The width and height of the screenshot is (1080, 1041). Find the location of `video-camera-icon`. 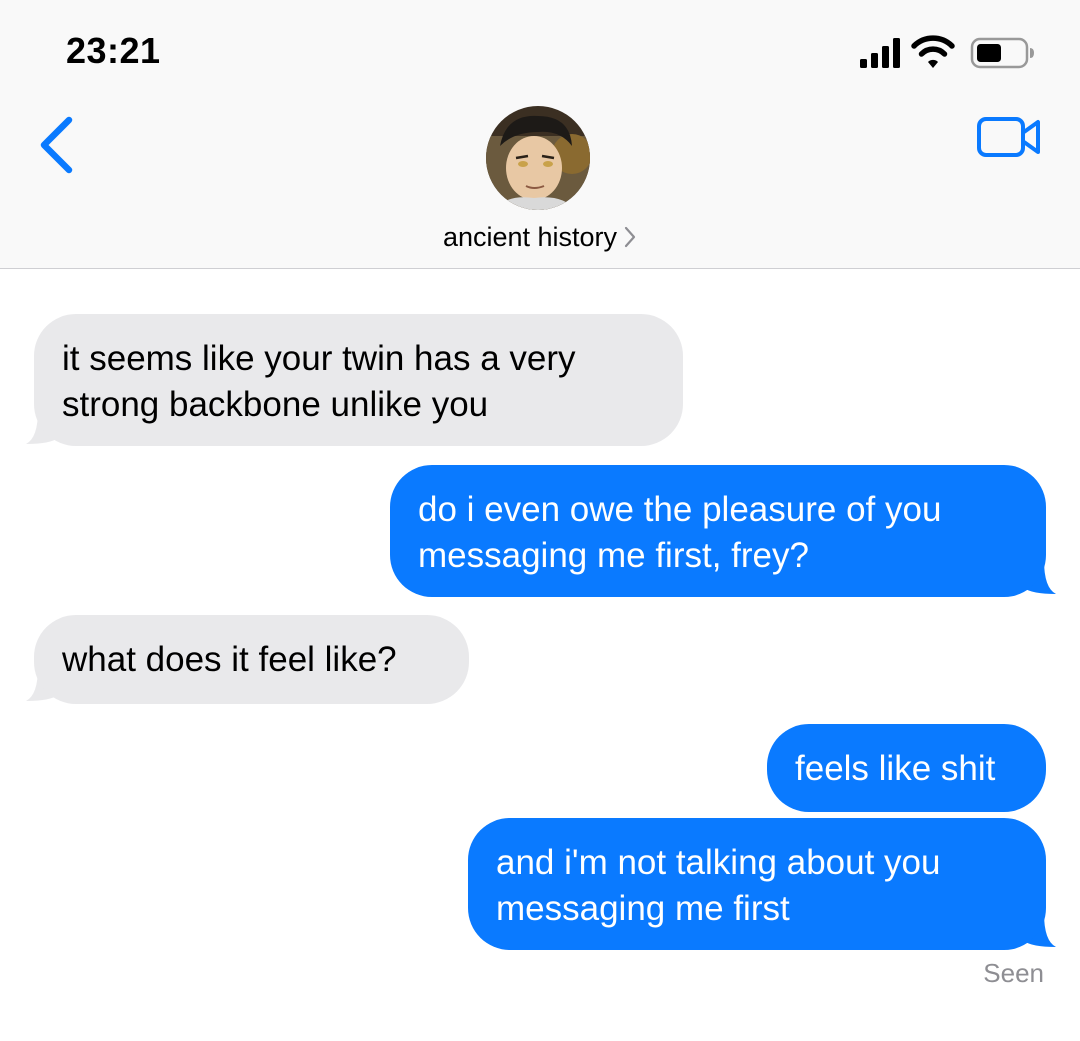

video-camera-icon is located at coordinates (1008, 137).